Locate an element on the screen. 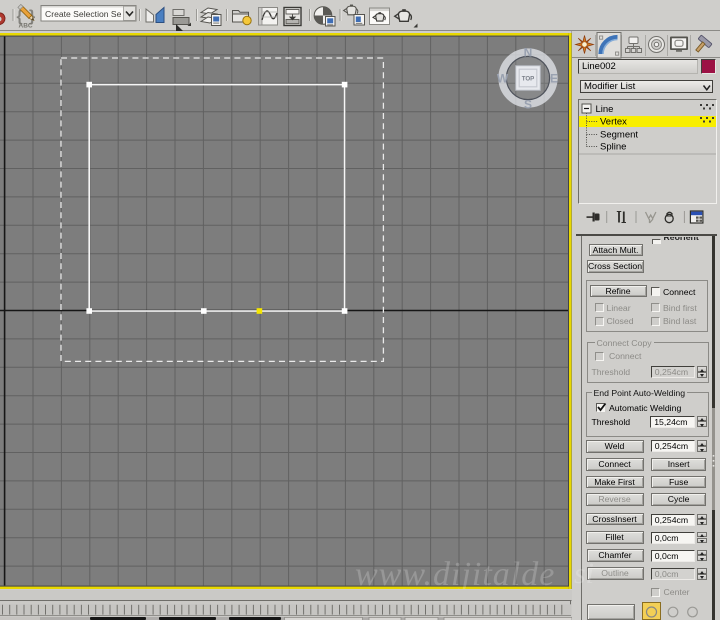 The width and height of the screenshot is (720, 620). svg-text: Segment is located at coordinates (619, 135).